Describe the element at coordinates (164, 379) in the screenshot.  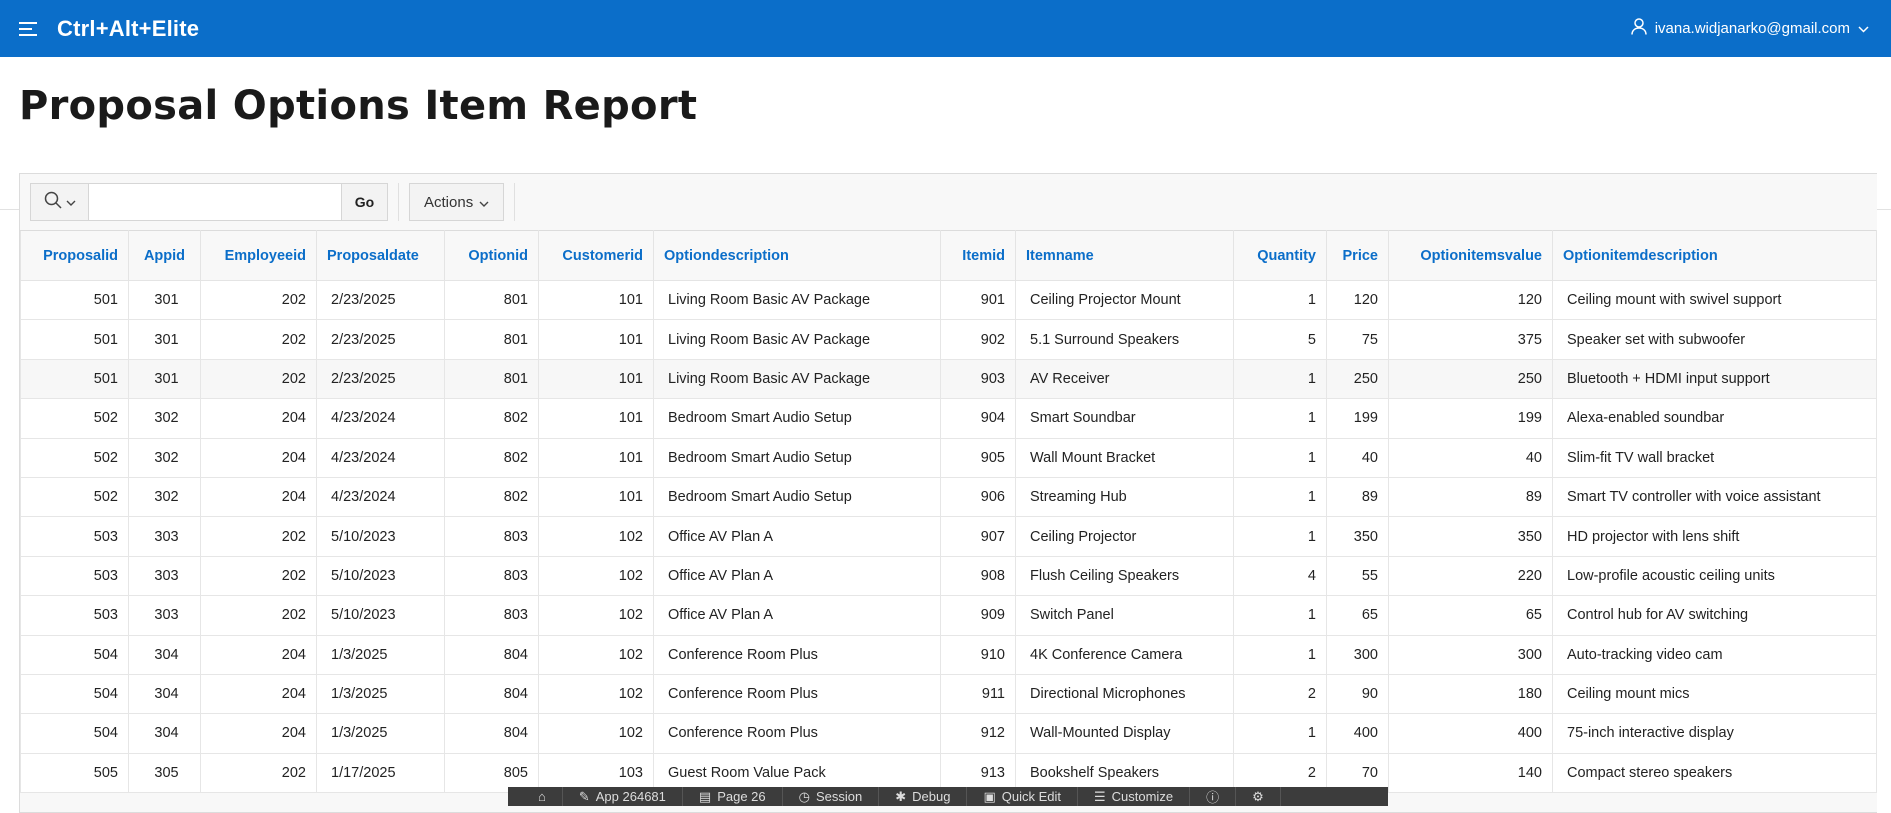
I see `table-cell-appid: 301` at that location.